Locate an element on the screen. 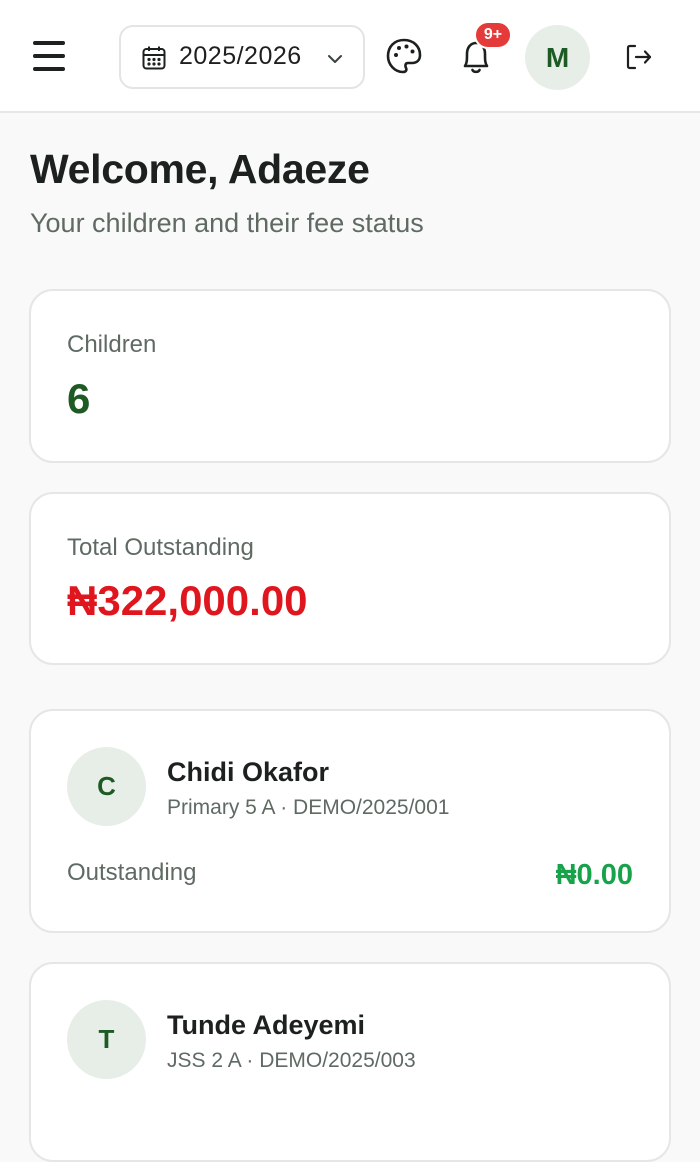  children-count-value: 6 is located at coordinates (79, 398).